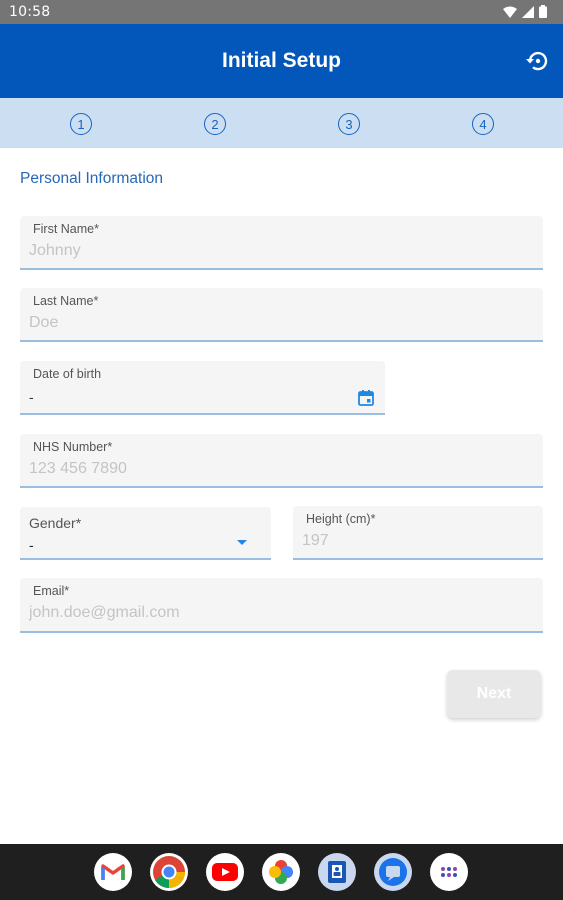 The image size is (563, 900). What do you see at coordinates (66, 301) in the screenshot?
I see `last-name-label: Last Name*` at bounding box center [66, 301].